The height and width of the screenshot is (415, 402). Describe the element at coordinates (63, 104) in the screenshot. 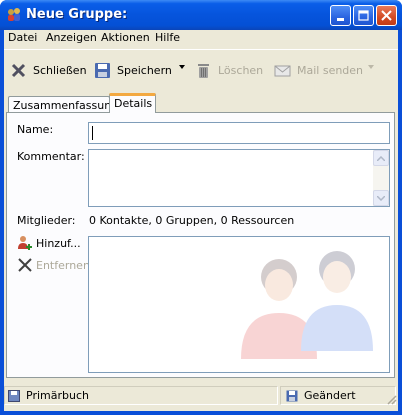

I see `tab-zusammenfassung: Zusammenfassung` at that location.